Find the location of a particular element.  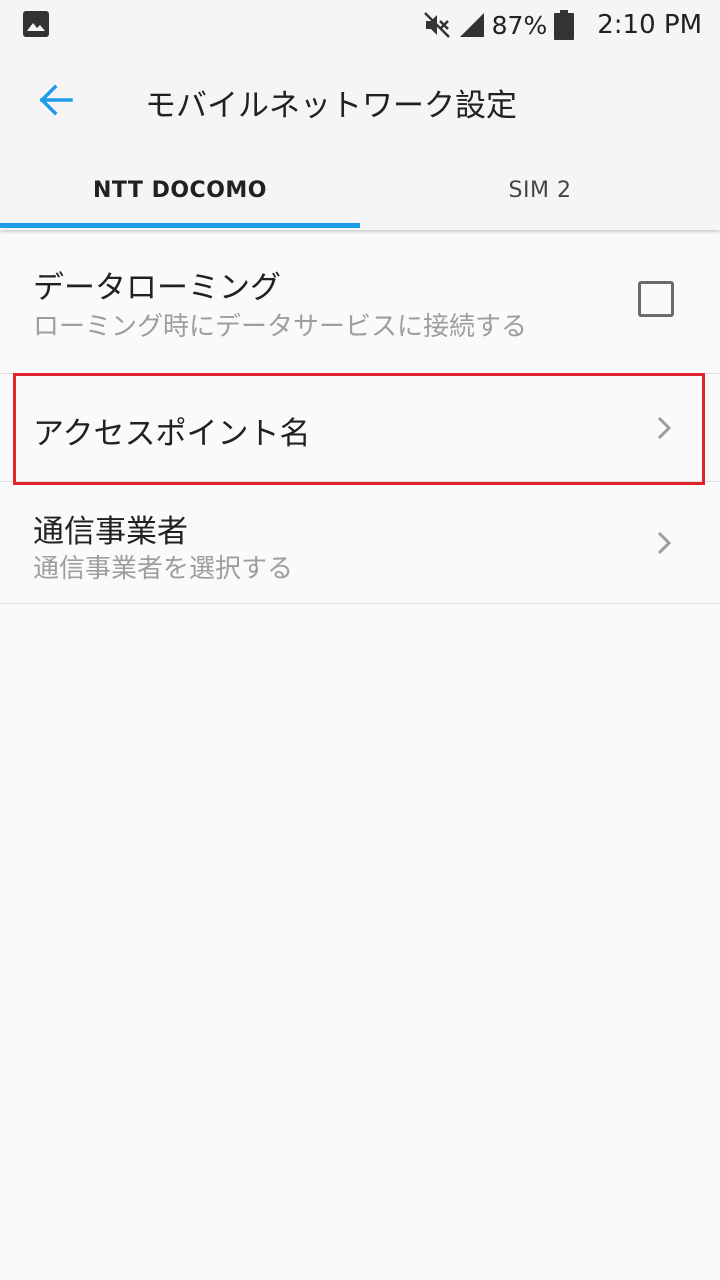

toolbar: モバイルネットワーク設定 is located at coordinates (360, 100).